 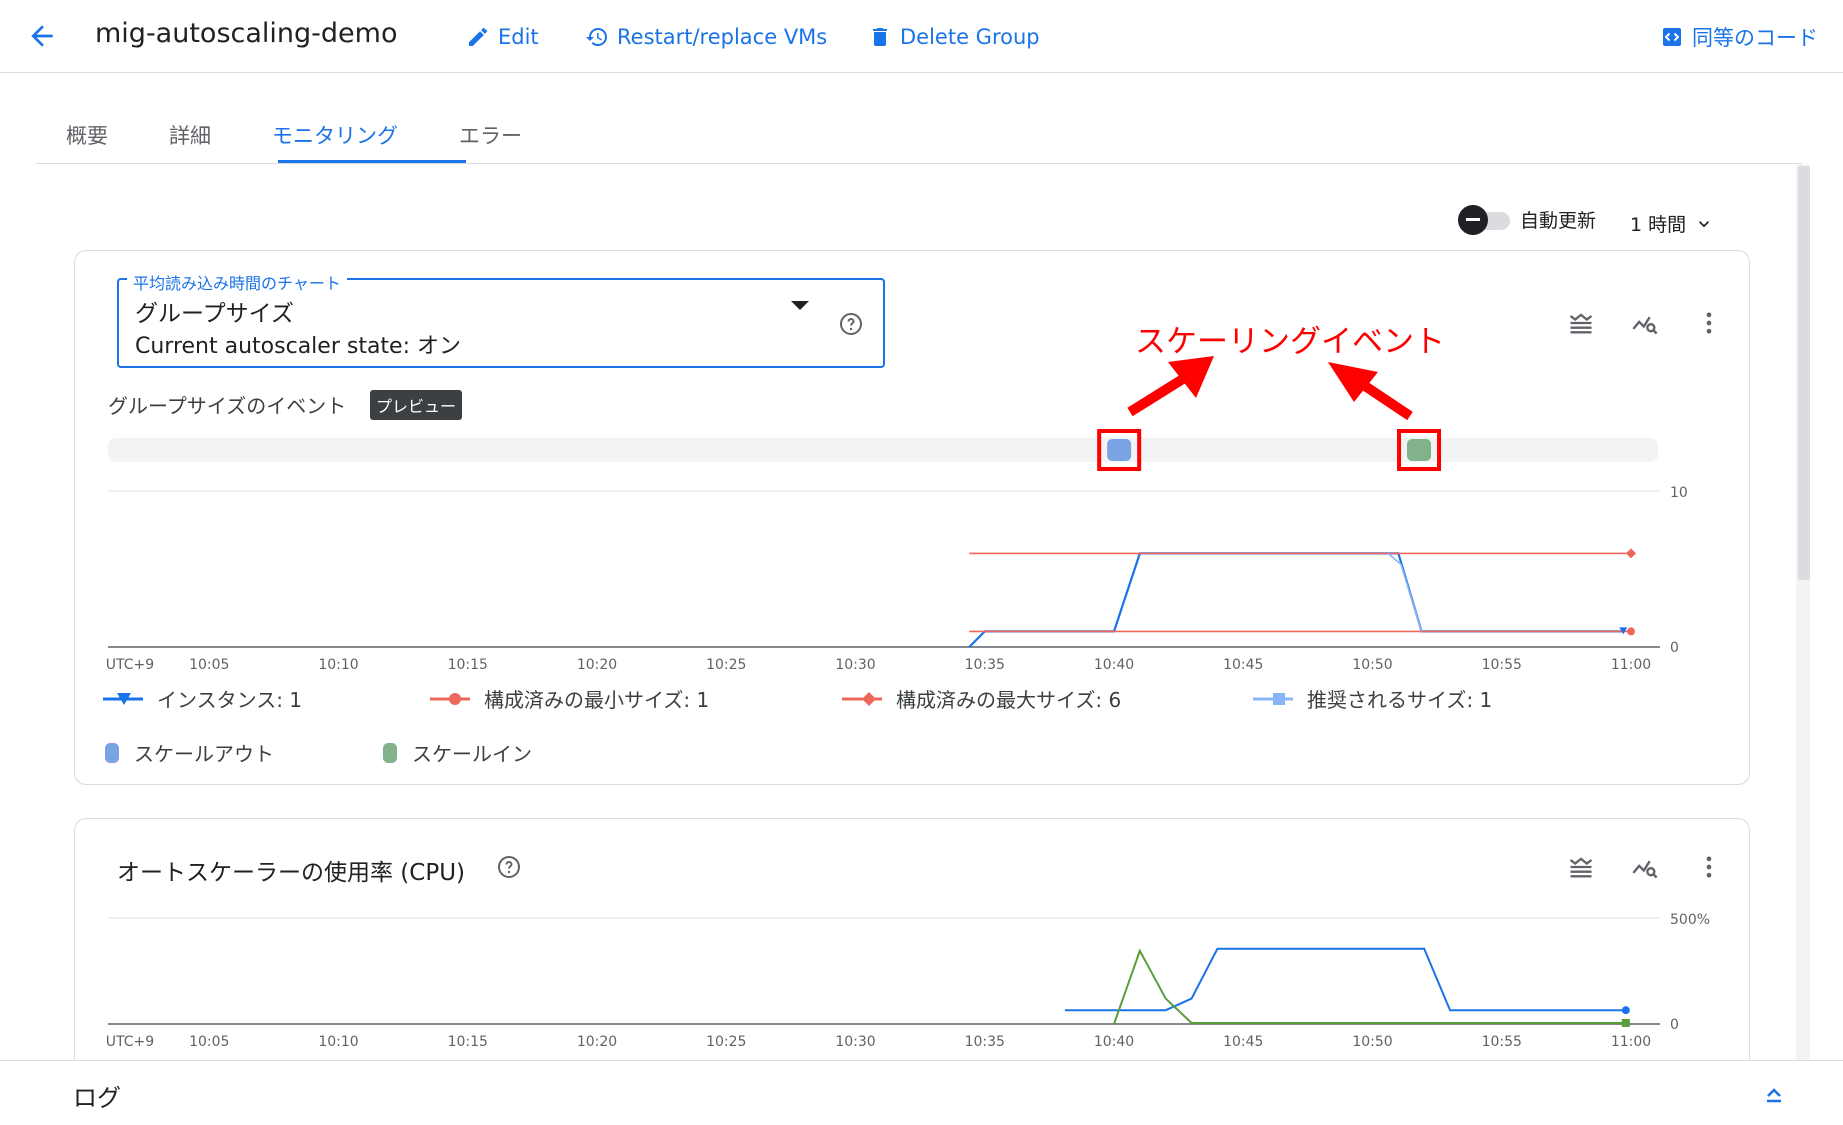 What do you see at coordinates (1679, 493) in the screenshot?
I see `y-tick-label: 10` at bounding box center [1679, 493].